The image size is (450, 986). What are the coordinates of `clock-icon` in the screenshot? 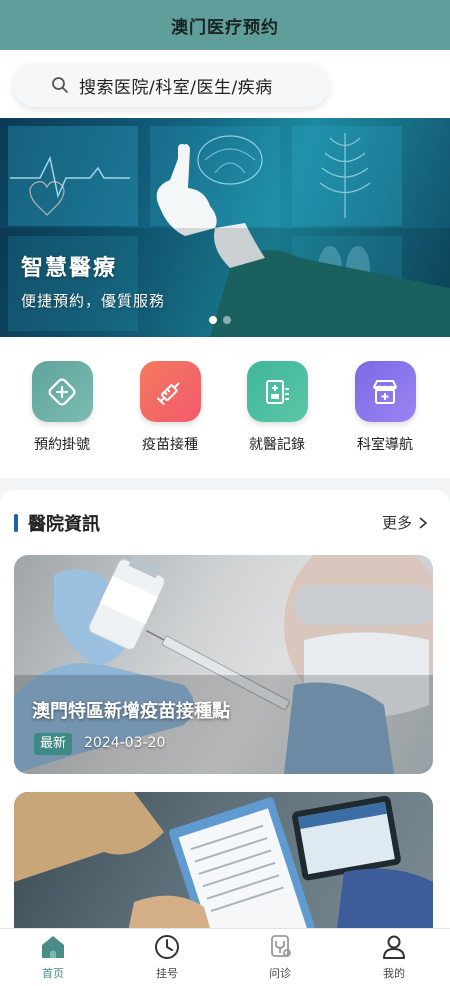 It's located at (167, 947).